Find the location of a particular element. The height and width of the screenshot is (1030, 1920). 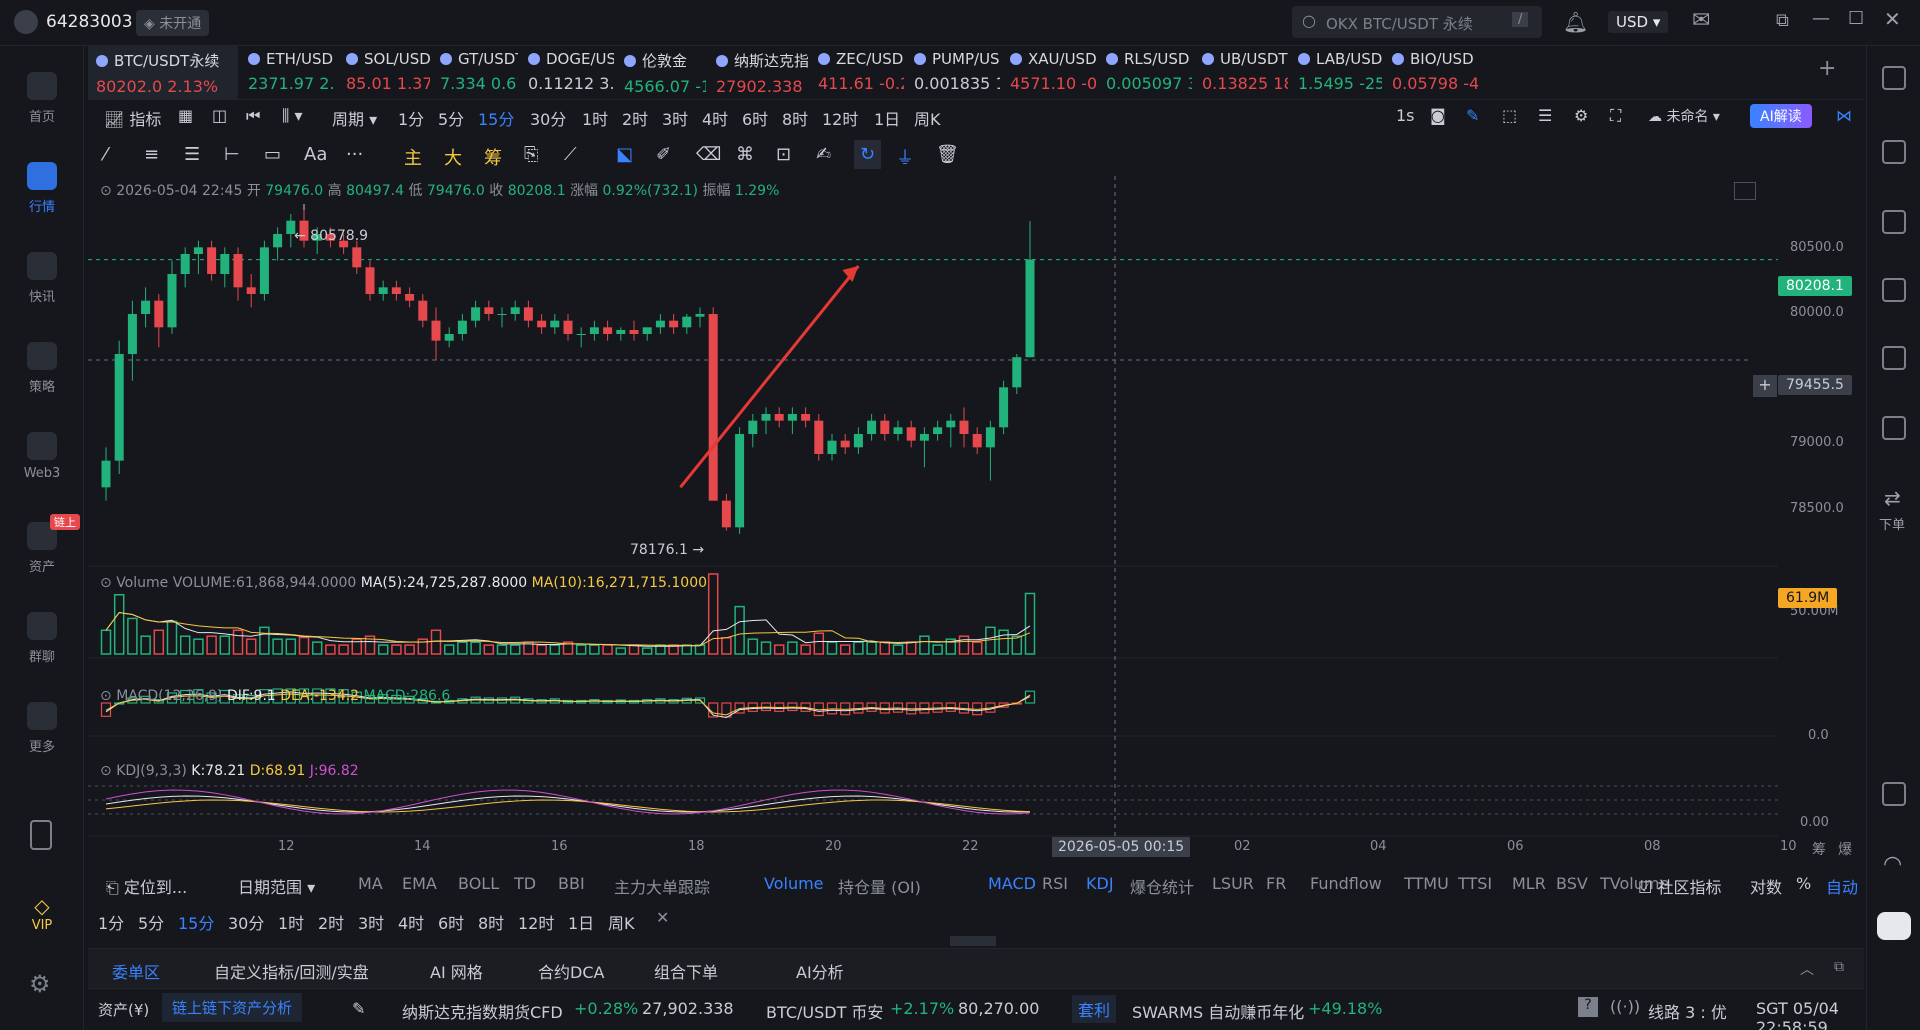

community-indicators: ☑ 社区指标 is located at coordinates (1679, 886).